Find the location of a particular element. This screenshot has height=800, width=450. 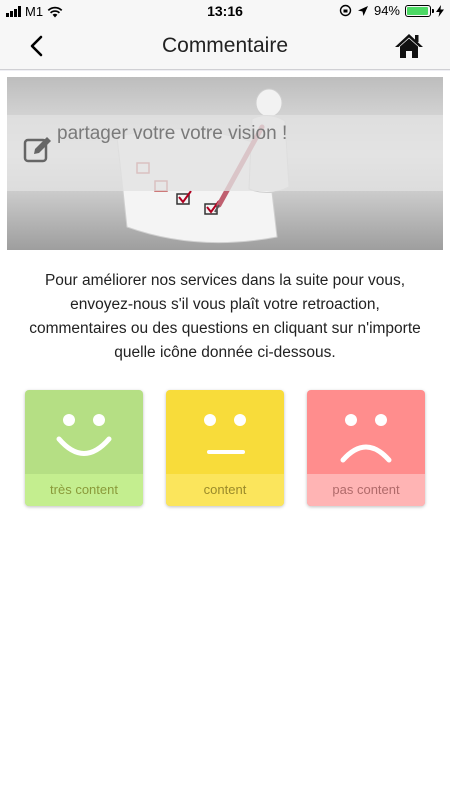

rotation-lock-icon is located at coordinates (345, 10).